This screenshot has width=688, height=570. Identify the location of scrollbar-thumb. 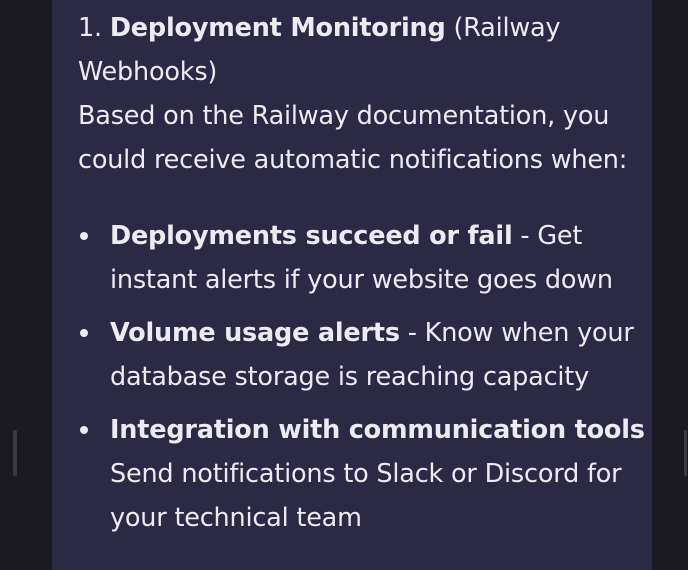
(685, 453).